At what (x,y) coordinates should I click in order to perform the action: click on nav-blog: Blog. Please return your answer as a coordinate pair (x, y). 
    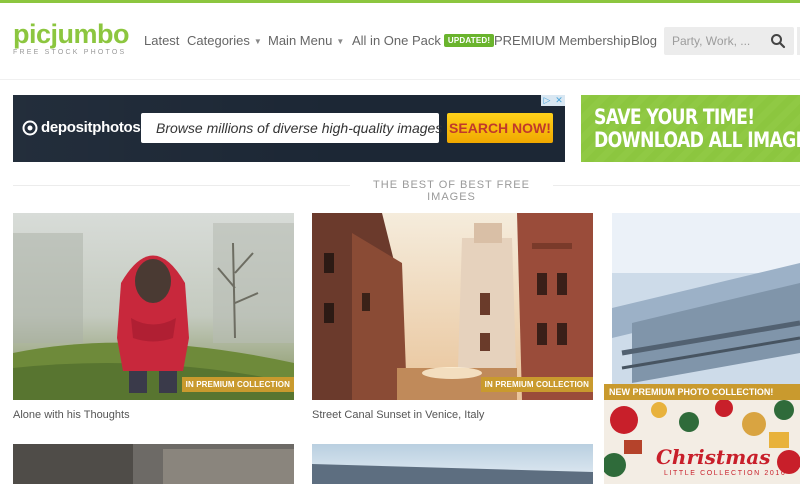
    Looking at the image, I should click on (644, 40).